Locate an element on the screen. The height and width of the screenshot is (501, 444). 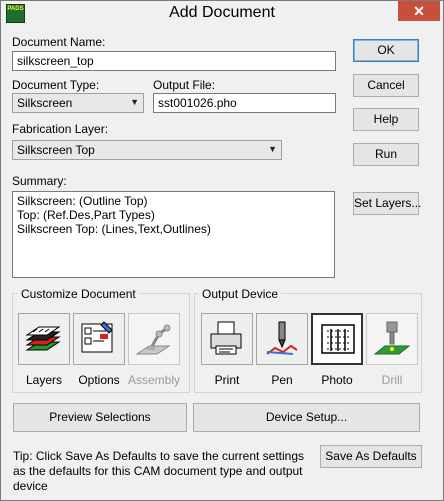
photo-device-button is located at coordinates (337, 339).